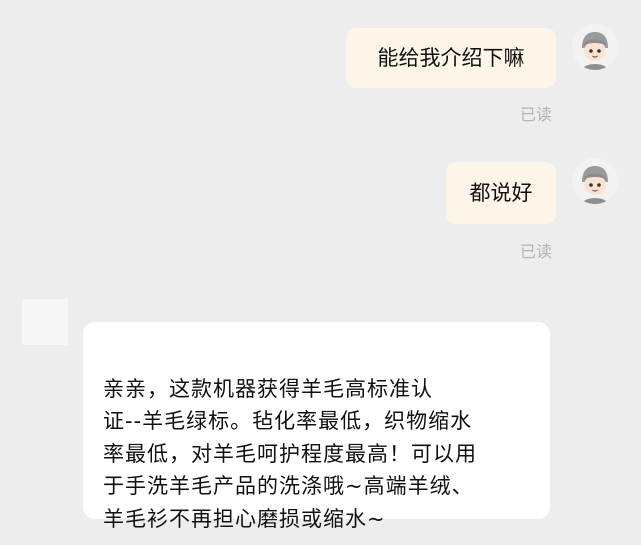  I want to click on outgoing-message-bubble: 都说好, so click(501, 193).